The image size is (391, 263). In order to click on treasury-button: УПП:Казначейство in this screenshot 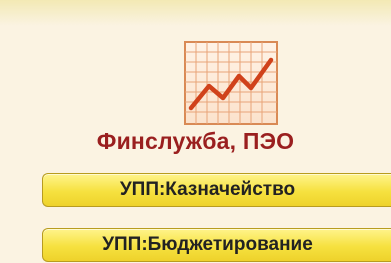, I will do `click(216, 190)`.